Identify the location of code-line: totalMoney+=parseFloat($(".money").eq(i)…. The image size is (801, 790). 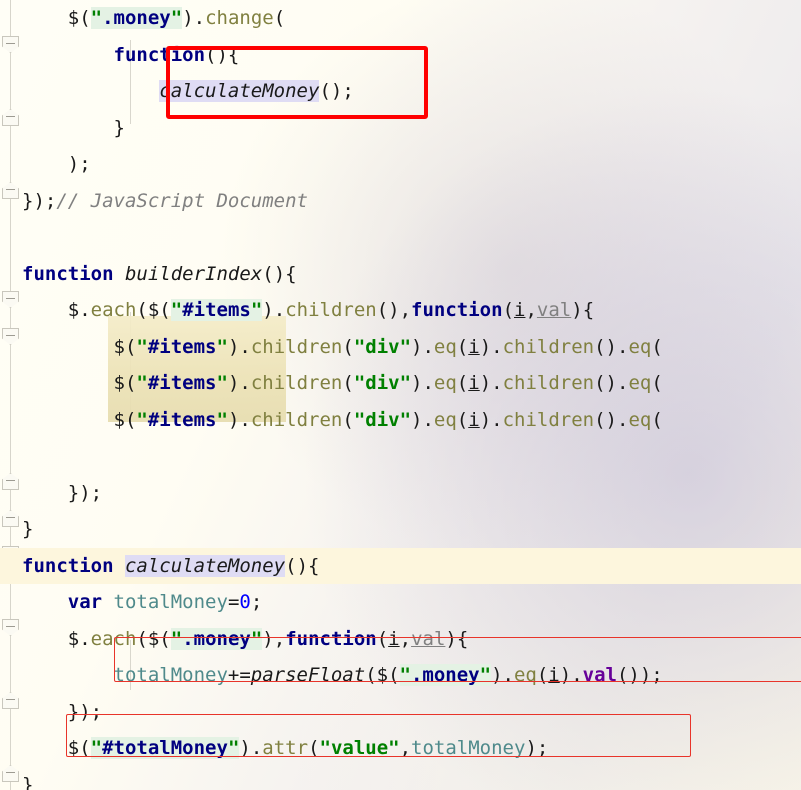
(411, 675).